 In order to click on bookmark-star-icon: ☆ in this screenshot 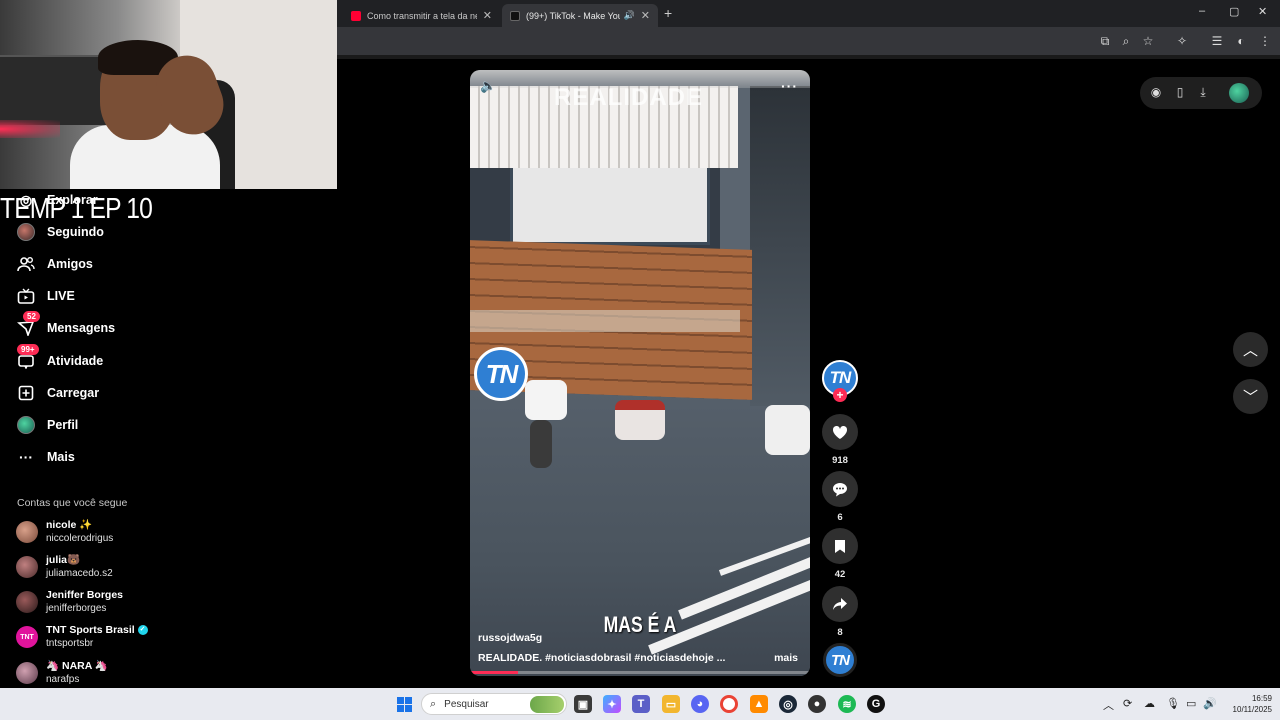, I will do `click(1148, 41)`.